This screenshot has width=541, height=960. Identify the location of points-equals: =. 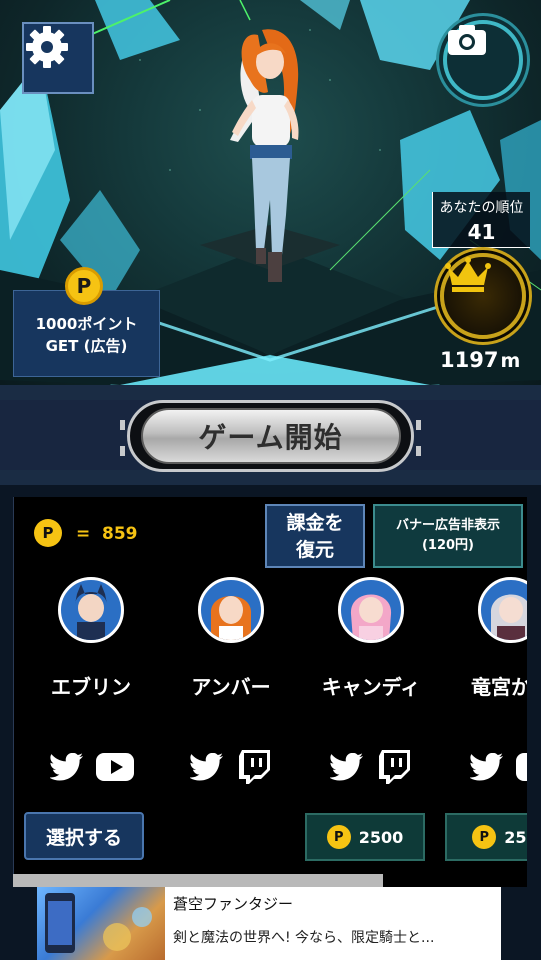
(83, 534).